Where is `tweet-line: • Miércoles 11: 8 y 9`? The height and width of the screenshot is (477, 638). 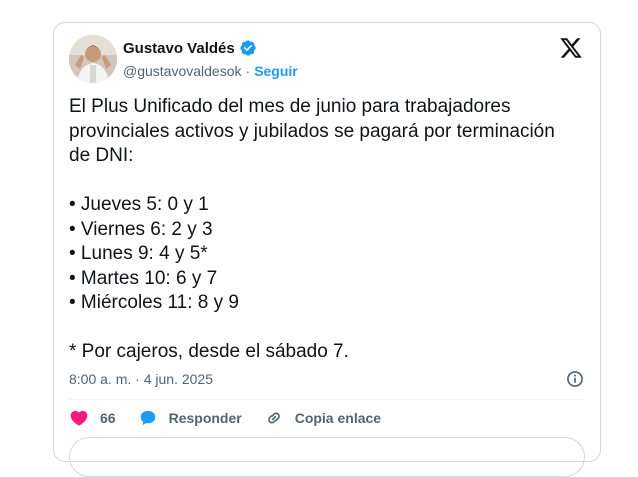
tweet-line: • Miércoles 11: 8 y 9 is located at coordinates (154, 302).